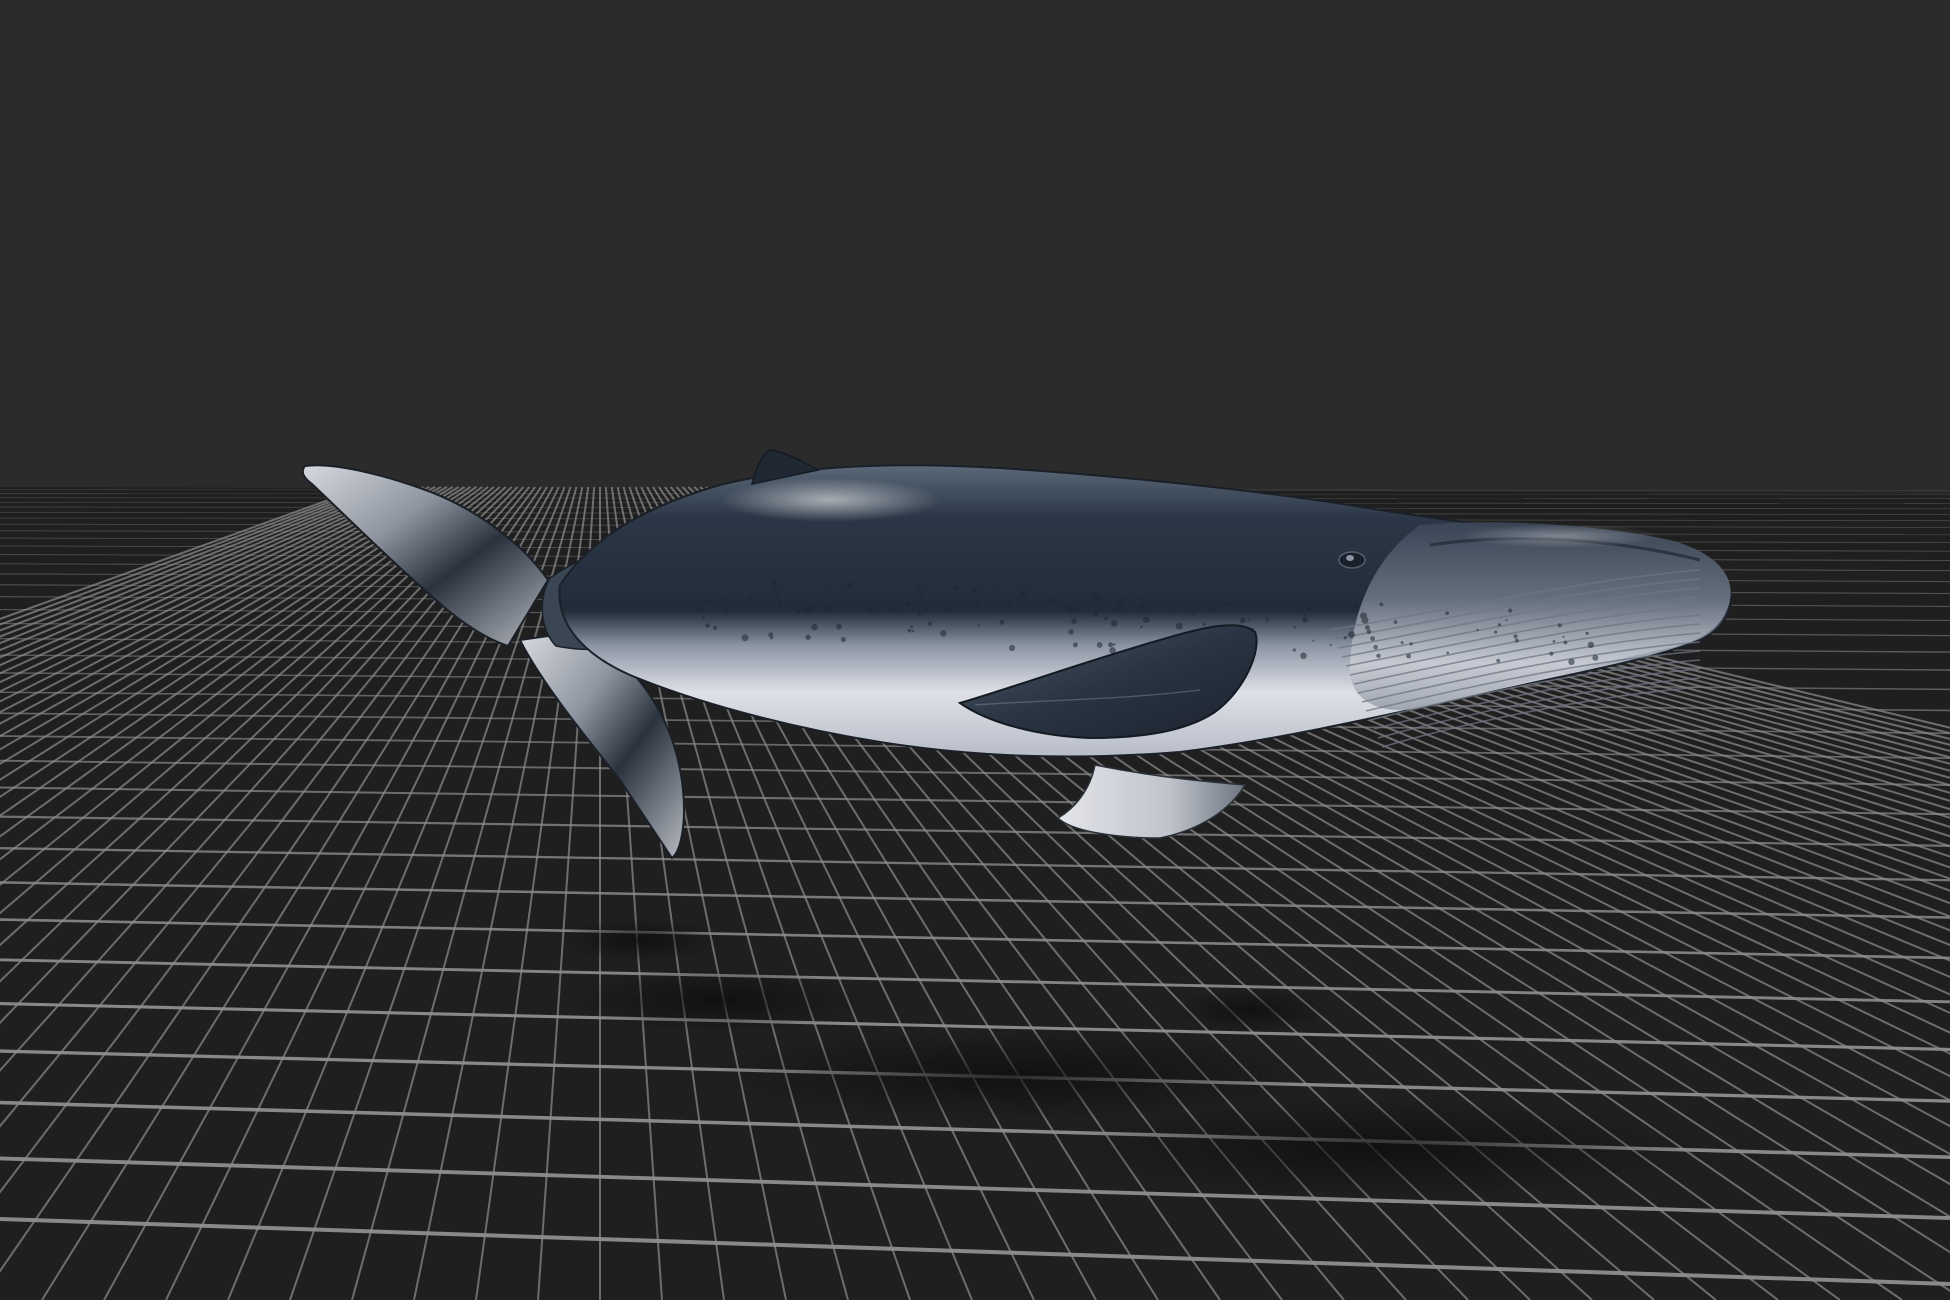 The image size is (1950, 1300). Describe the element at coordinates (830, 500) in the screenshot. I see `whale-specular-highlight` at that location.